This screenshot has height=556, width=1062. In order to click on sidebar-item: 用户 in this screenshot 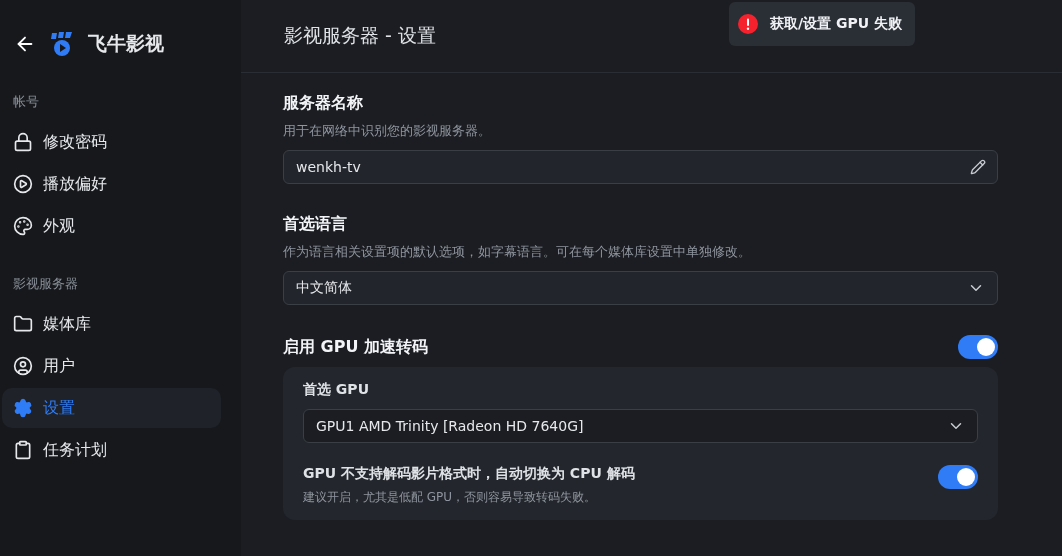, I will do `click(111, 366)`.